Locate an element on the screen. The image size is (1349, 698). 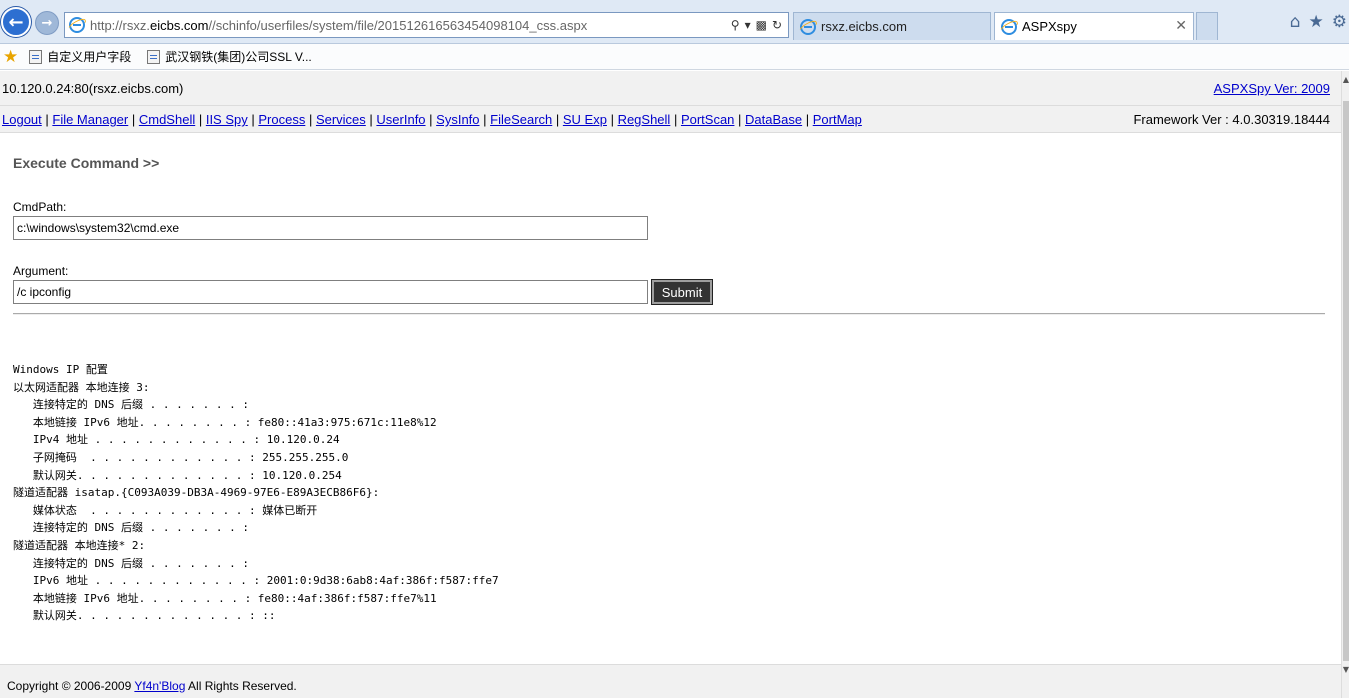
page-title: Execute Command >> is located at coordinates (86, 163).